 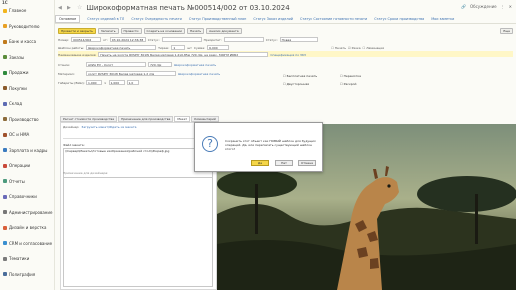 I want to click on date-field: 03.10.2024 12:36:38, so click(x=127, y=39).